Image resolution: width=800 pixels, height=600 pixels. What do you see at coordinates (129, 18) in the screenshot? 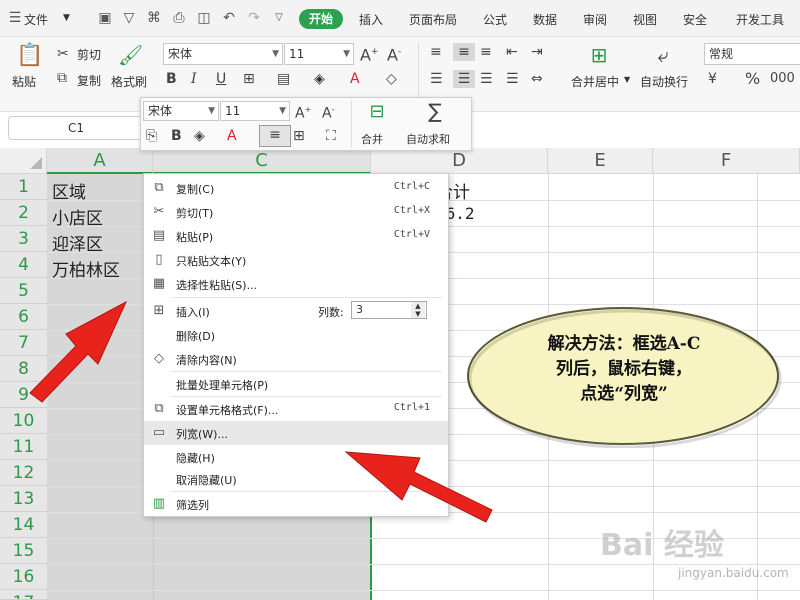
I see `filter-icon: ▽` at bounding box center [129, 18].